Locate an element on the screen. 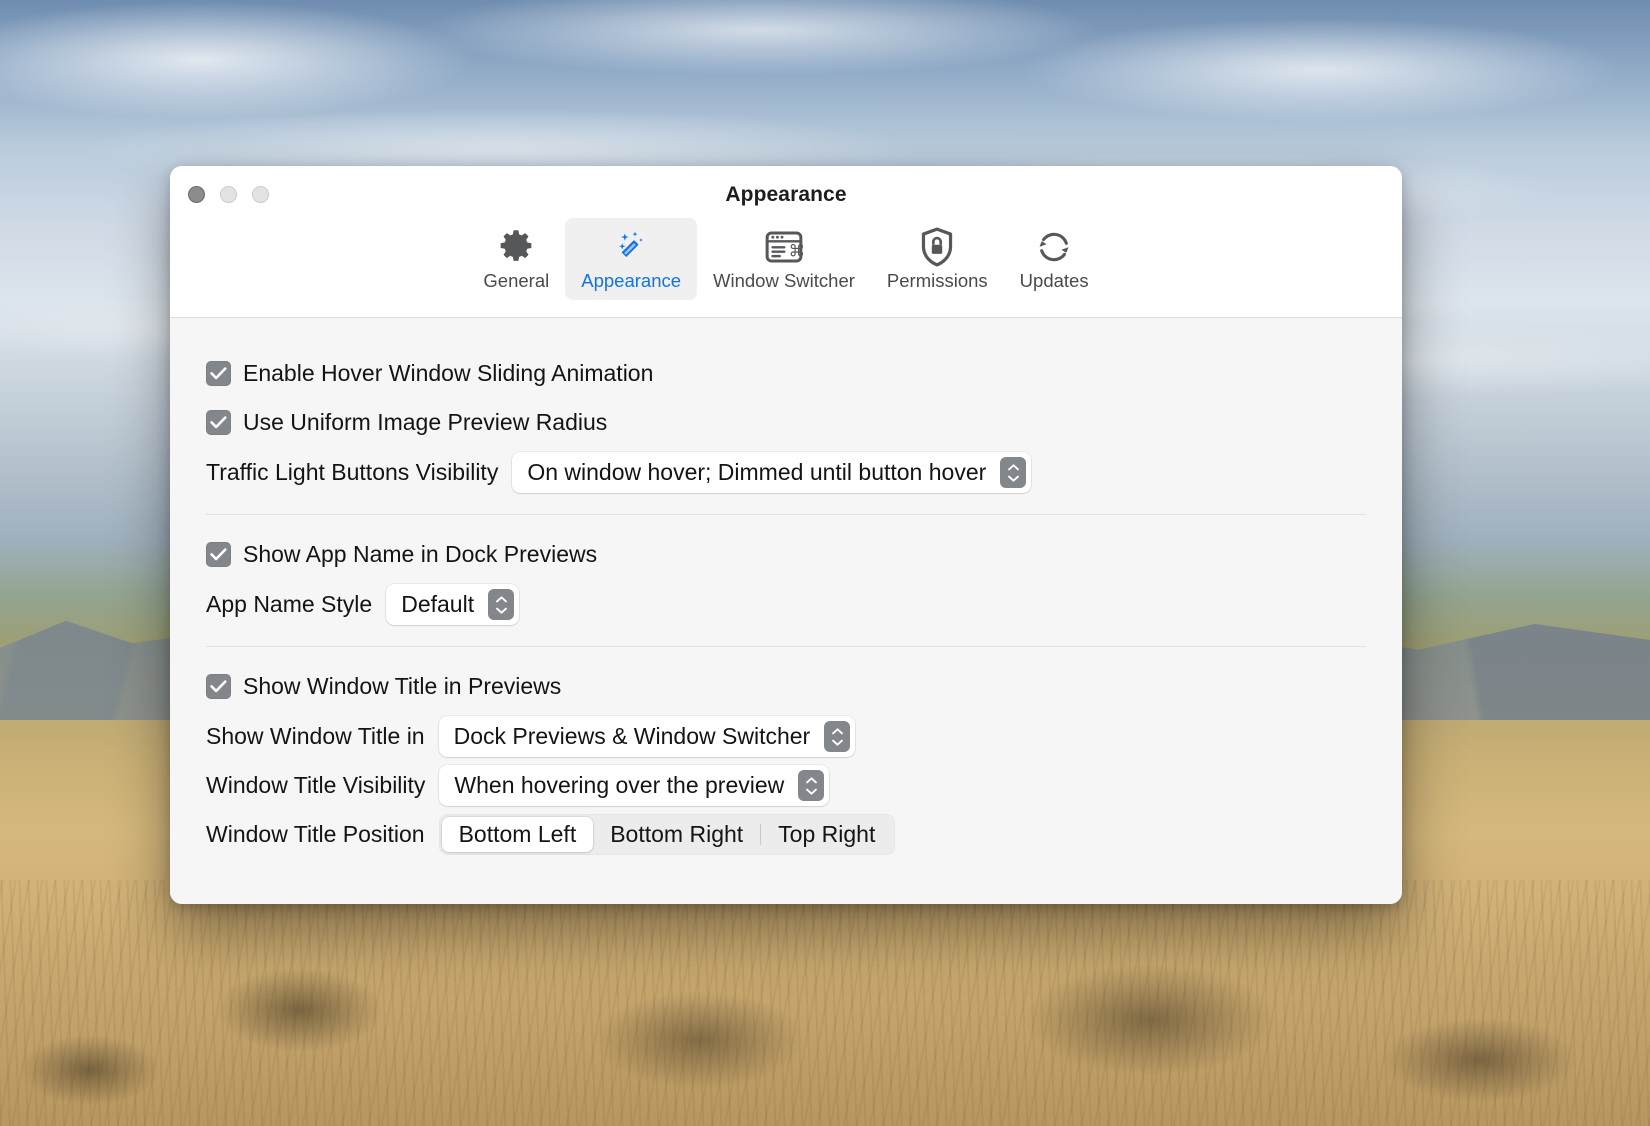 The height and width of the screenshot is (1126, 1650). tab-updates-label: Updates is located at coordinates (1054, 280).